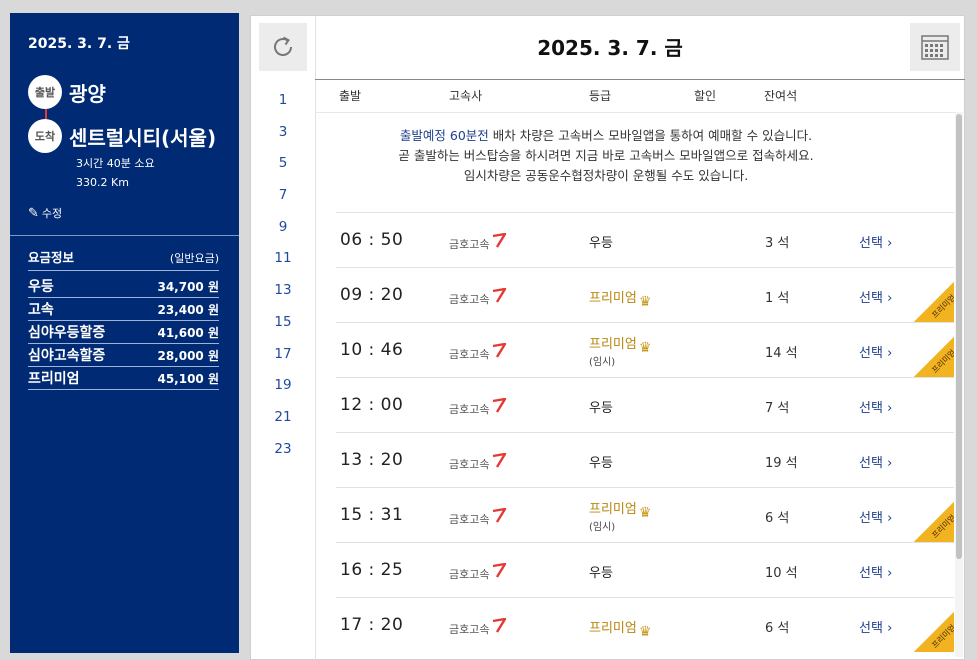  Describe the element at coordinates (123, 286) in the screenshot. I see `fare-row: 우등 34,700 원` at that location.